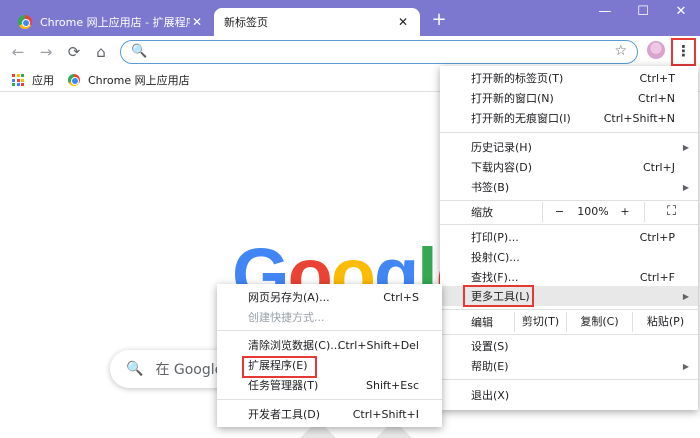 The image size is (700, 438). What do you see at coordinates (482, 322) in the screenshot?
I see `edit-label: 编辑` at bounding box center [482, 322].